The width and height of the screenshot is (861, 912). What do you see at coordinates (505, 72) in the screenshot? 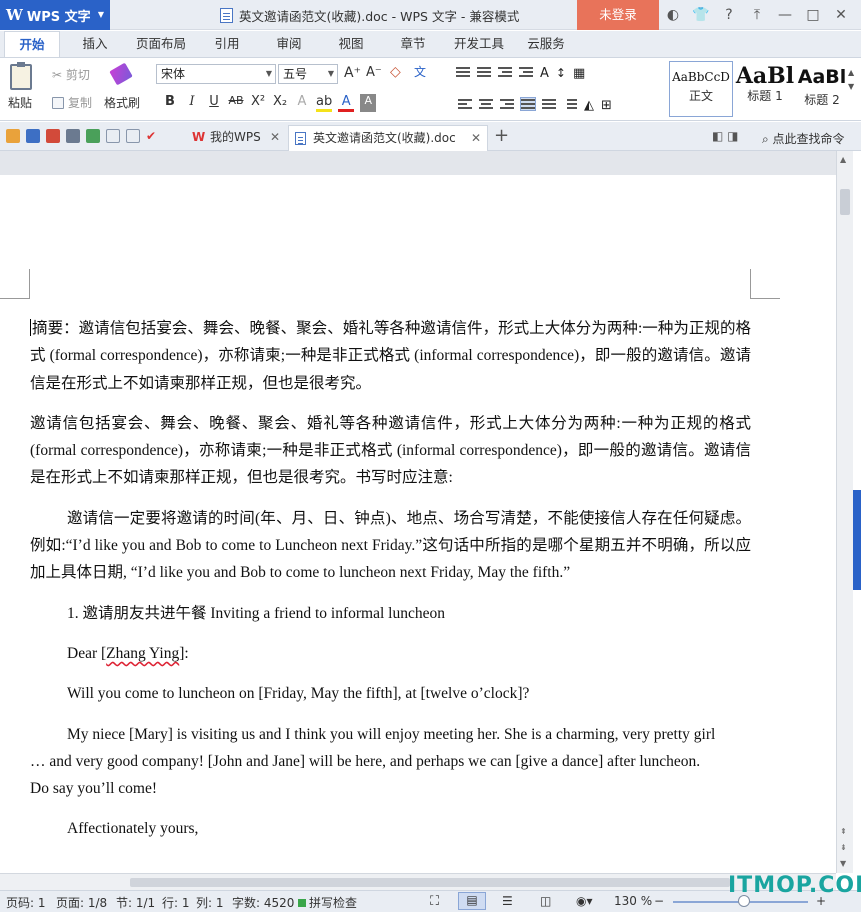
I see `decrease-indent-icon` at bounding box center [505, 72].